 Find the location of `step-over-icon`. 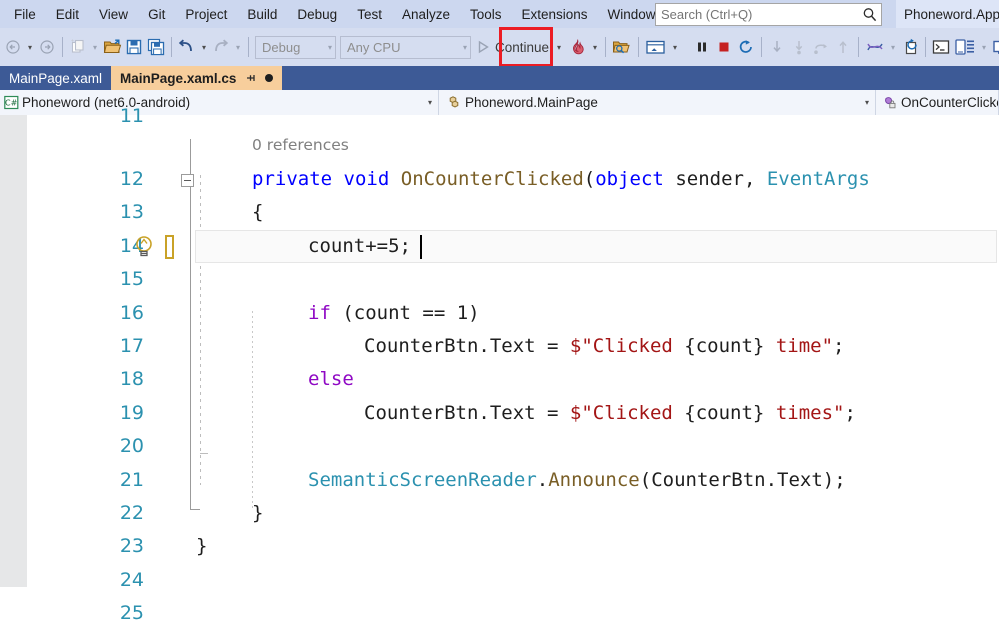

step-over-icon is located at coordinates (799, 47).